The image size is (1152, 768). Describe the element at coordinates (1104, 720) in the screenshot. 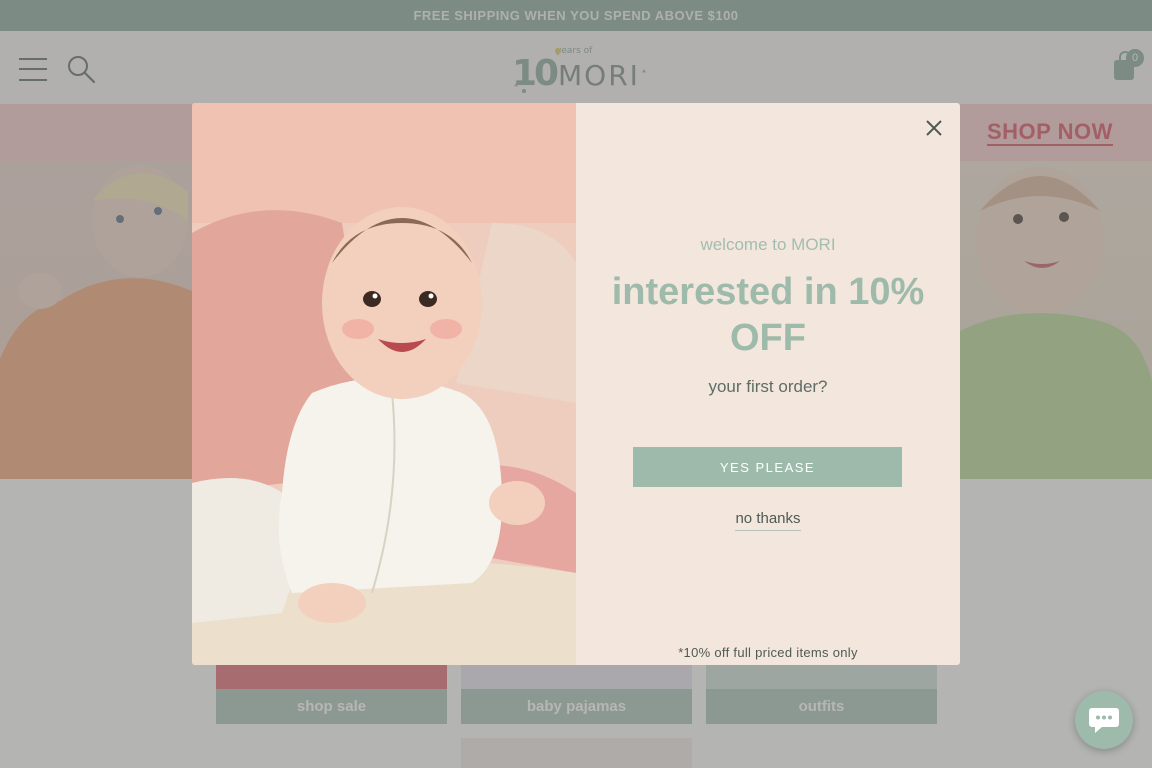

I see `chat-bubble-icon` at that location.